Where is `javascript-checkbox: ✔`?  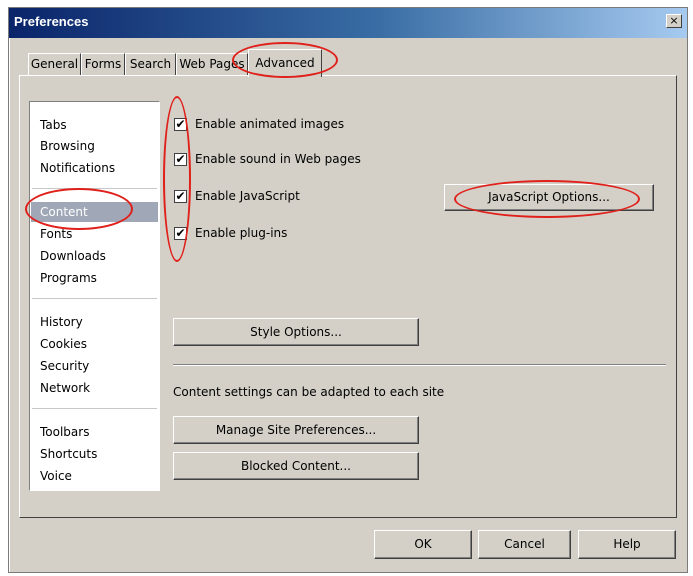
javascript-checkbox: ✔ is located at coordinates (180, 196).